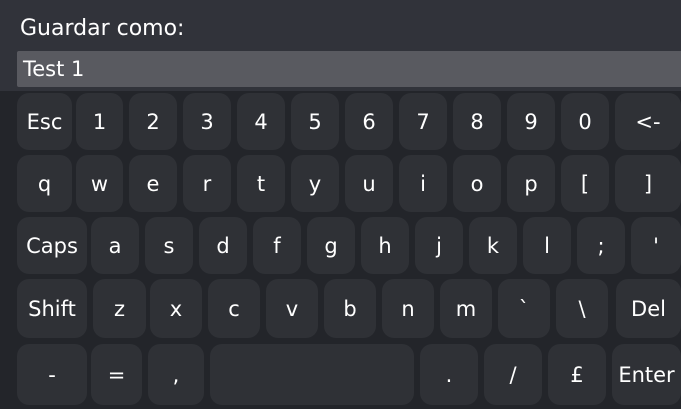 The width and height of the screenshot is (681, 409). Describe the element at coordinates (52, 308) in the screenshot. I see `shift-key: Shift` at that location.